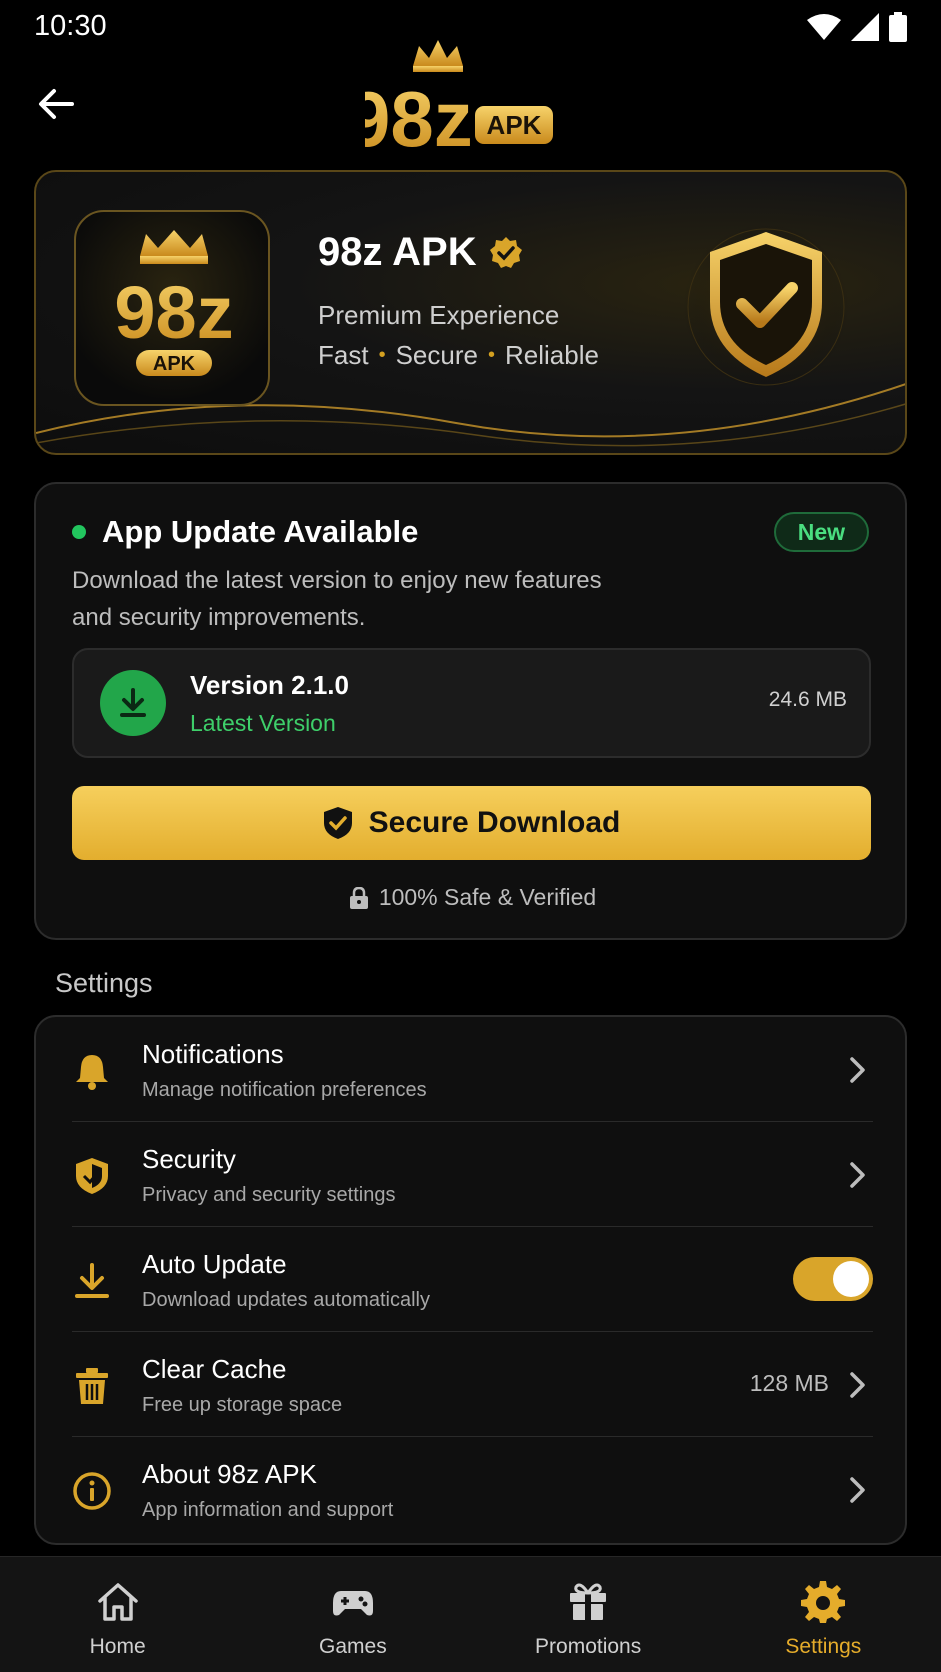 This screenshot has width=941, height=1672. Describe the element at coordinates (352, 1603) in the screenshot. I see `gamepad-icon` at that location.